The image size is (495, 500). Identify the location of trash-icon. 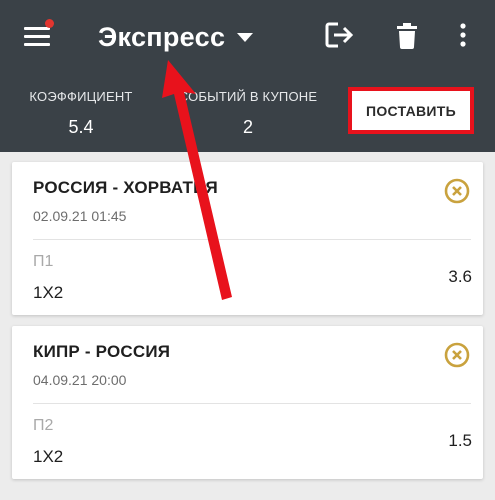
(407, 36).